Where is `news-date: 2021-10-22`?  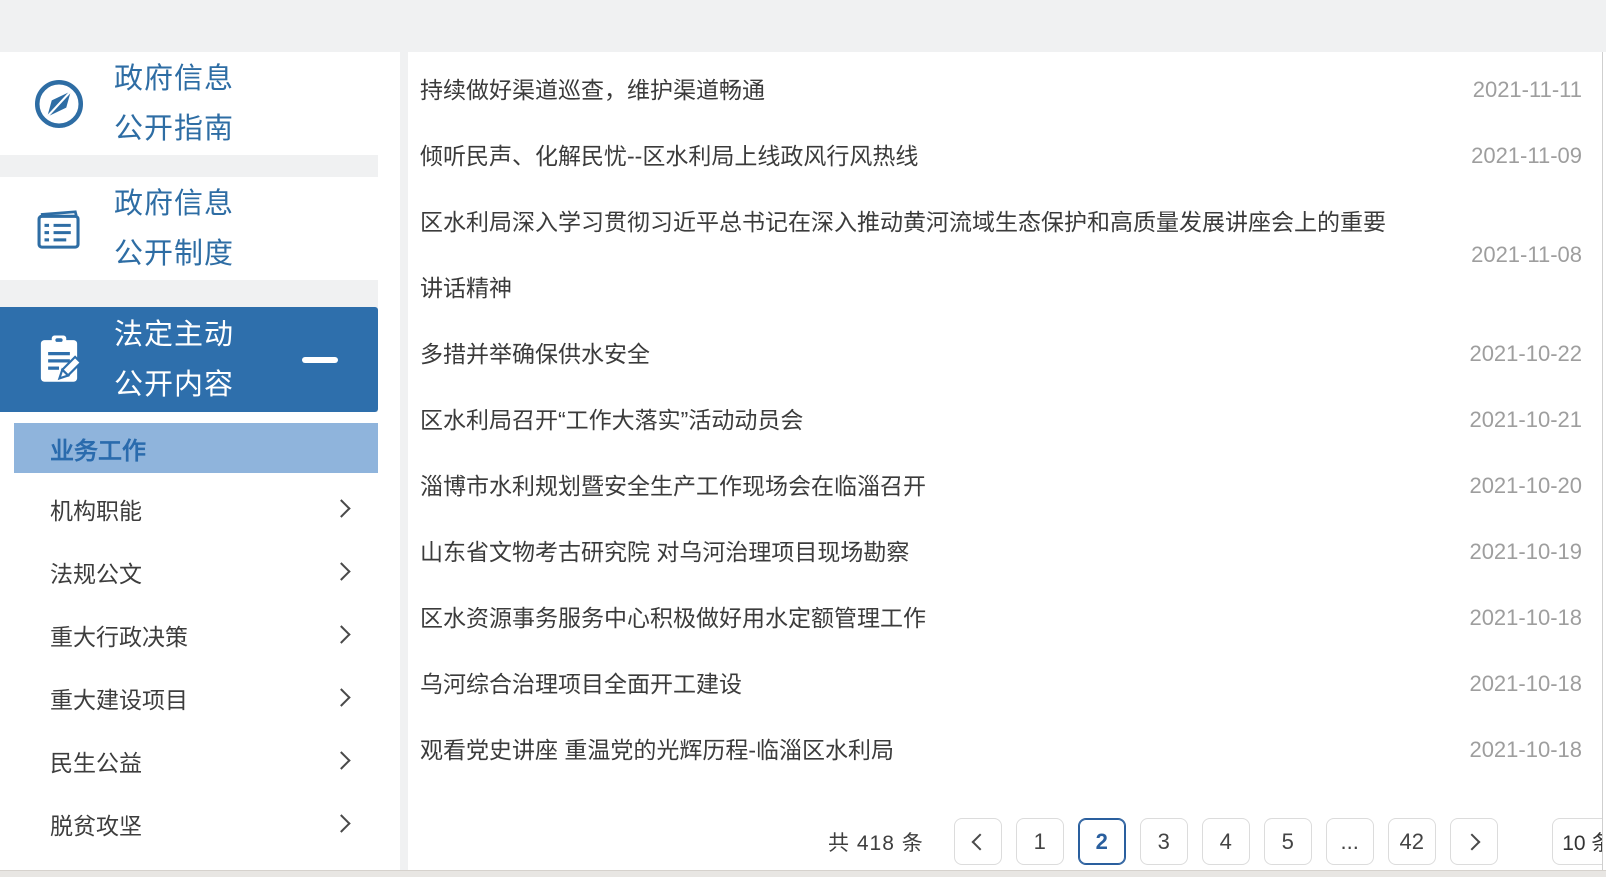
news-date: 2021-10-22 is located at coordinates (1525, 353).